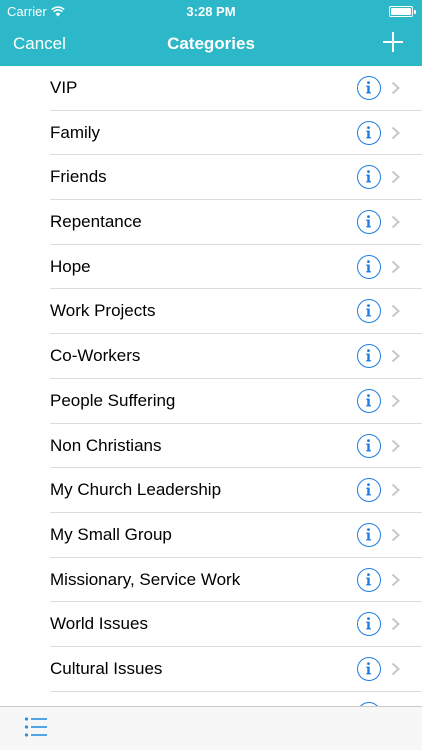 Image resolution: width=422 pixels, height=750 pixels. Describe the element at coordinates (211, 356) in the screenshot. I see `list-item: Co-Workers` at that location.